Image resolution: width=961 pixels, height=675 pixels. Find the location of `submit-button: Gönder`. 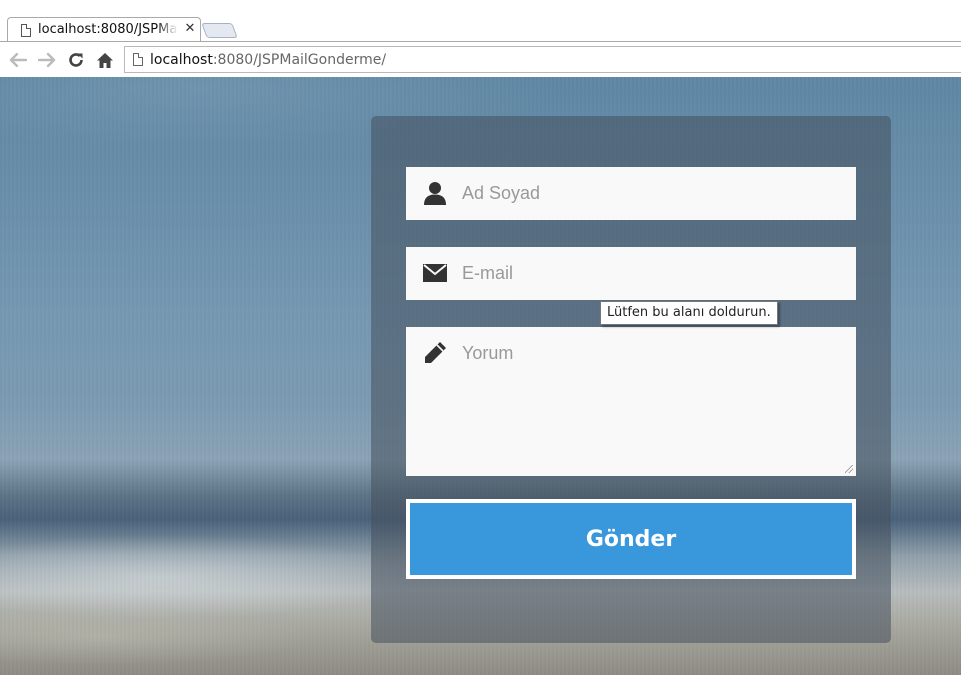

submit-button: Gönder is located at coordinates (631, 539).